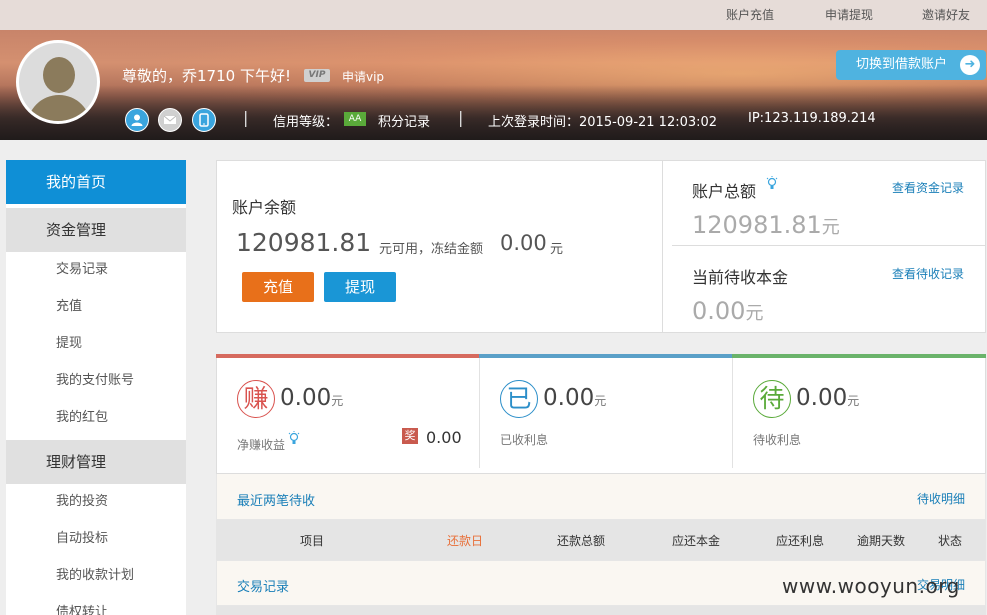 The width and height of the screenshot is (987, 615). Describe the element at coordinates (519, 399) in the screenshot. I see `received-interest-icon: 已` at that location.